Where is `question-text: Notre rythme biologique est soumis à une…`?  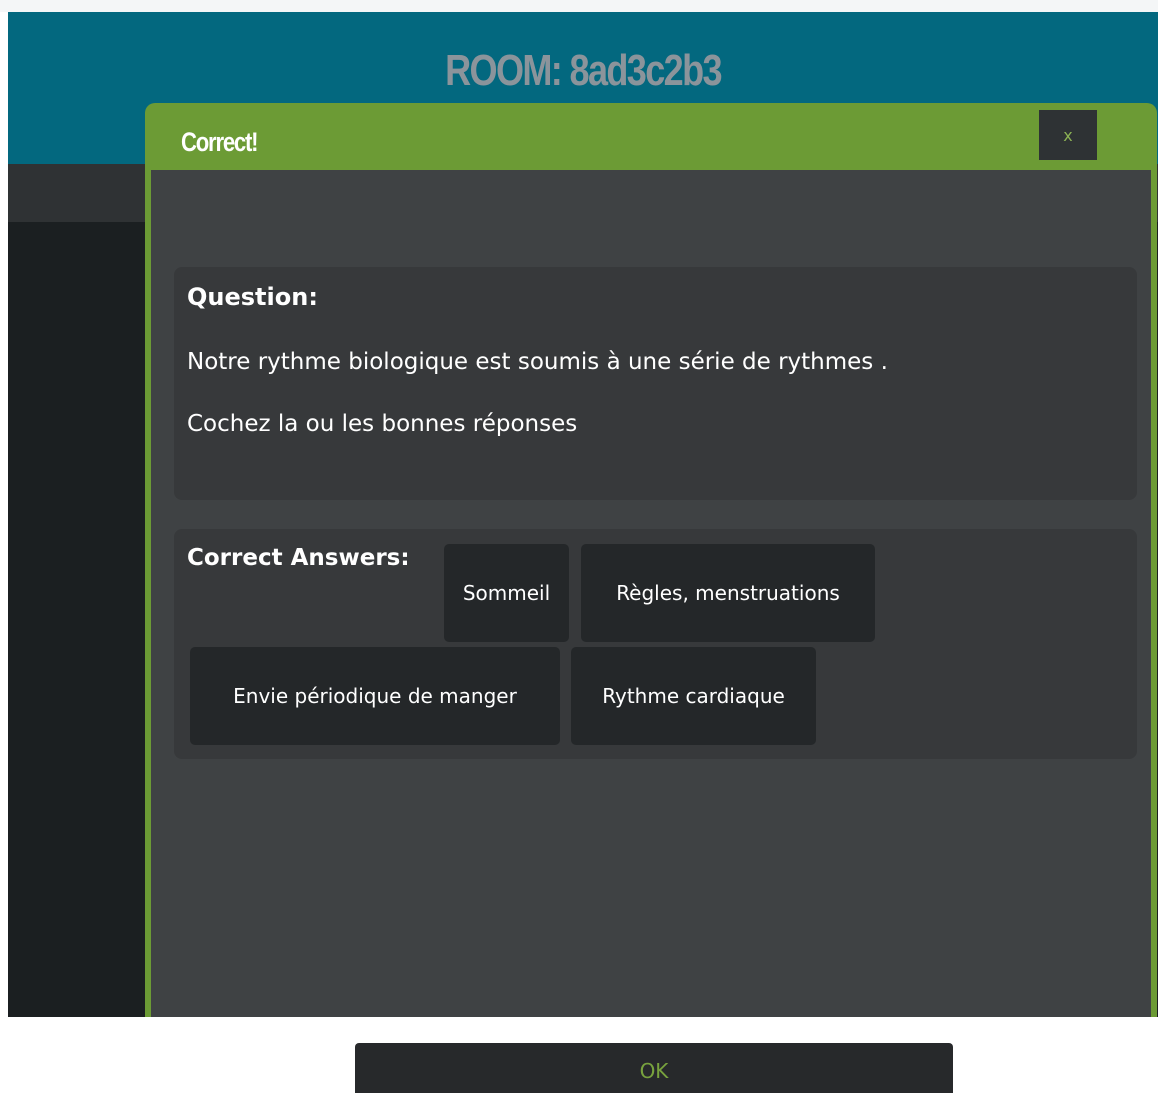
question-text: Notre rythme biologique est soumis à une… is located at coordinates (537, 362).